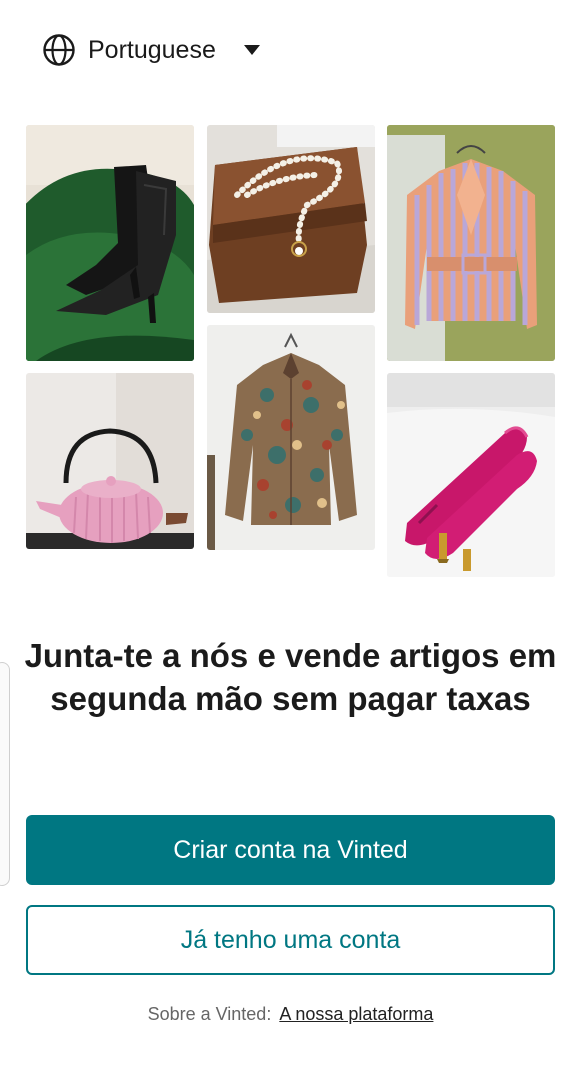  Describe the element at coordinates (209, 1014) in the screenshot. I see `about-prefix: Sobre a Vinted:` at that location.